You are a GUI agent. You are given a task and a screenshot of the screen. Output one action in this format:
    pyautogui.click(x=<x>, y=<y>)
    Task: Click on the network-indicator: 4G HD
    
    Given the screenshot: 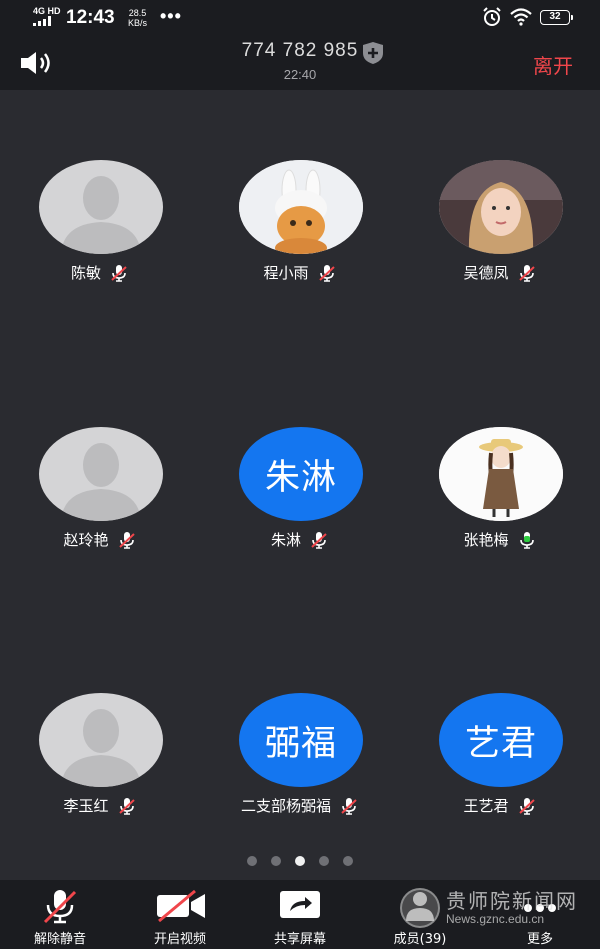 What is the action you would take?
    pyautogui.click(x=47, y=11)
    